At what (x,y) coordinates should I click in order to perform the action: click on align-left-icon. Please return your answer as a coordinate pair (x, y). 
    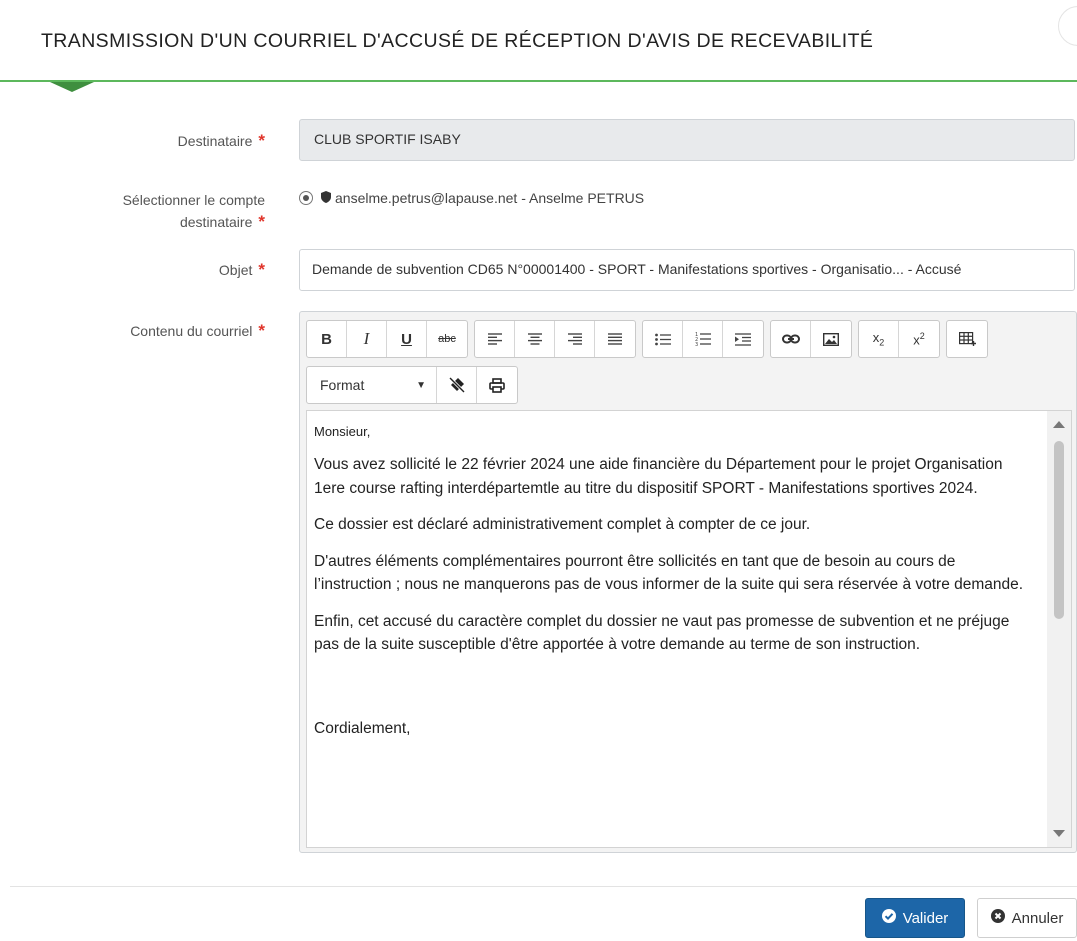
    Looking at the image, I should click on (495, 339).